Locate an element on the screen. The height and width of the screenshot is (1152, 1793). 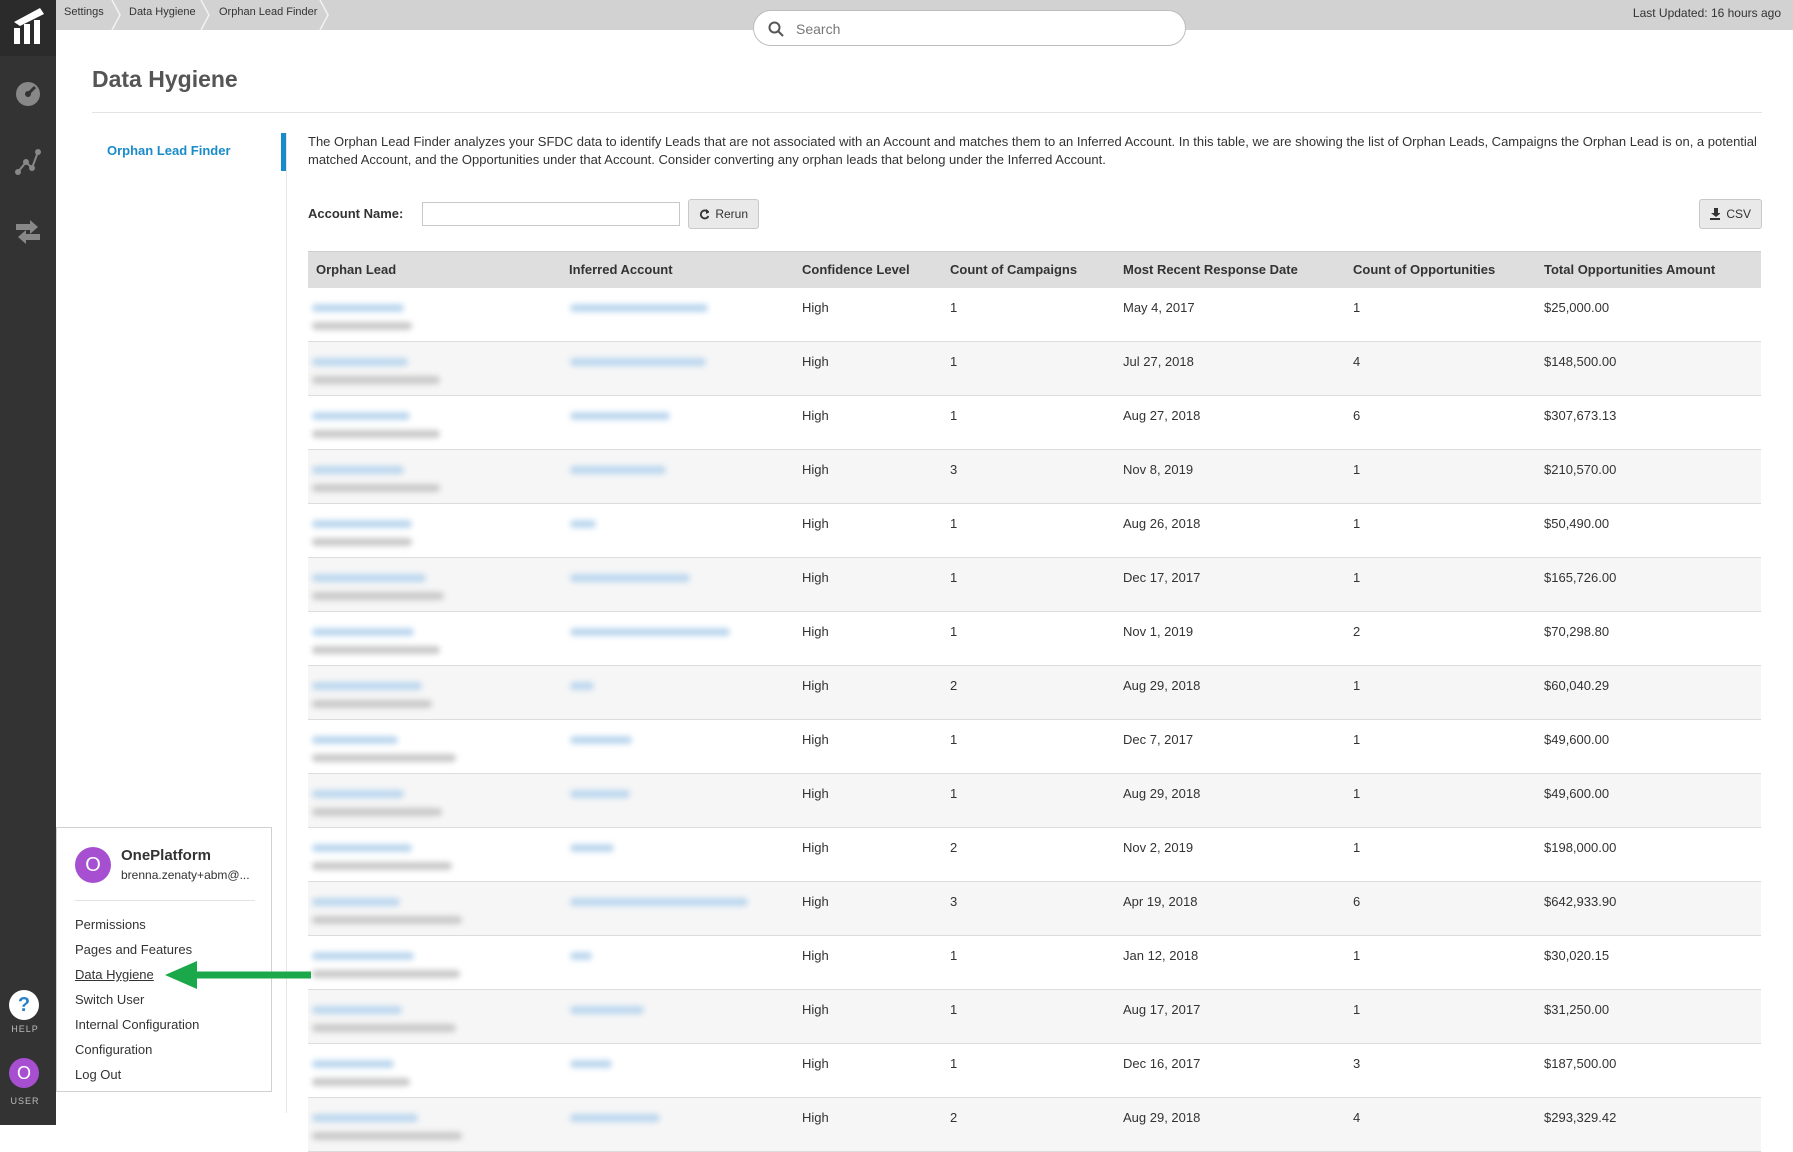
opportunities-amount-cell: $198,000.00 is located at coordinates (1580, 847).